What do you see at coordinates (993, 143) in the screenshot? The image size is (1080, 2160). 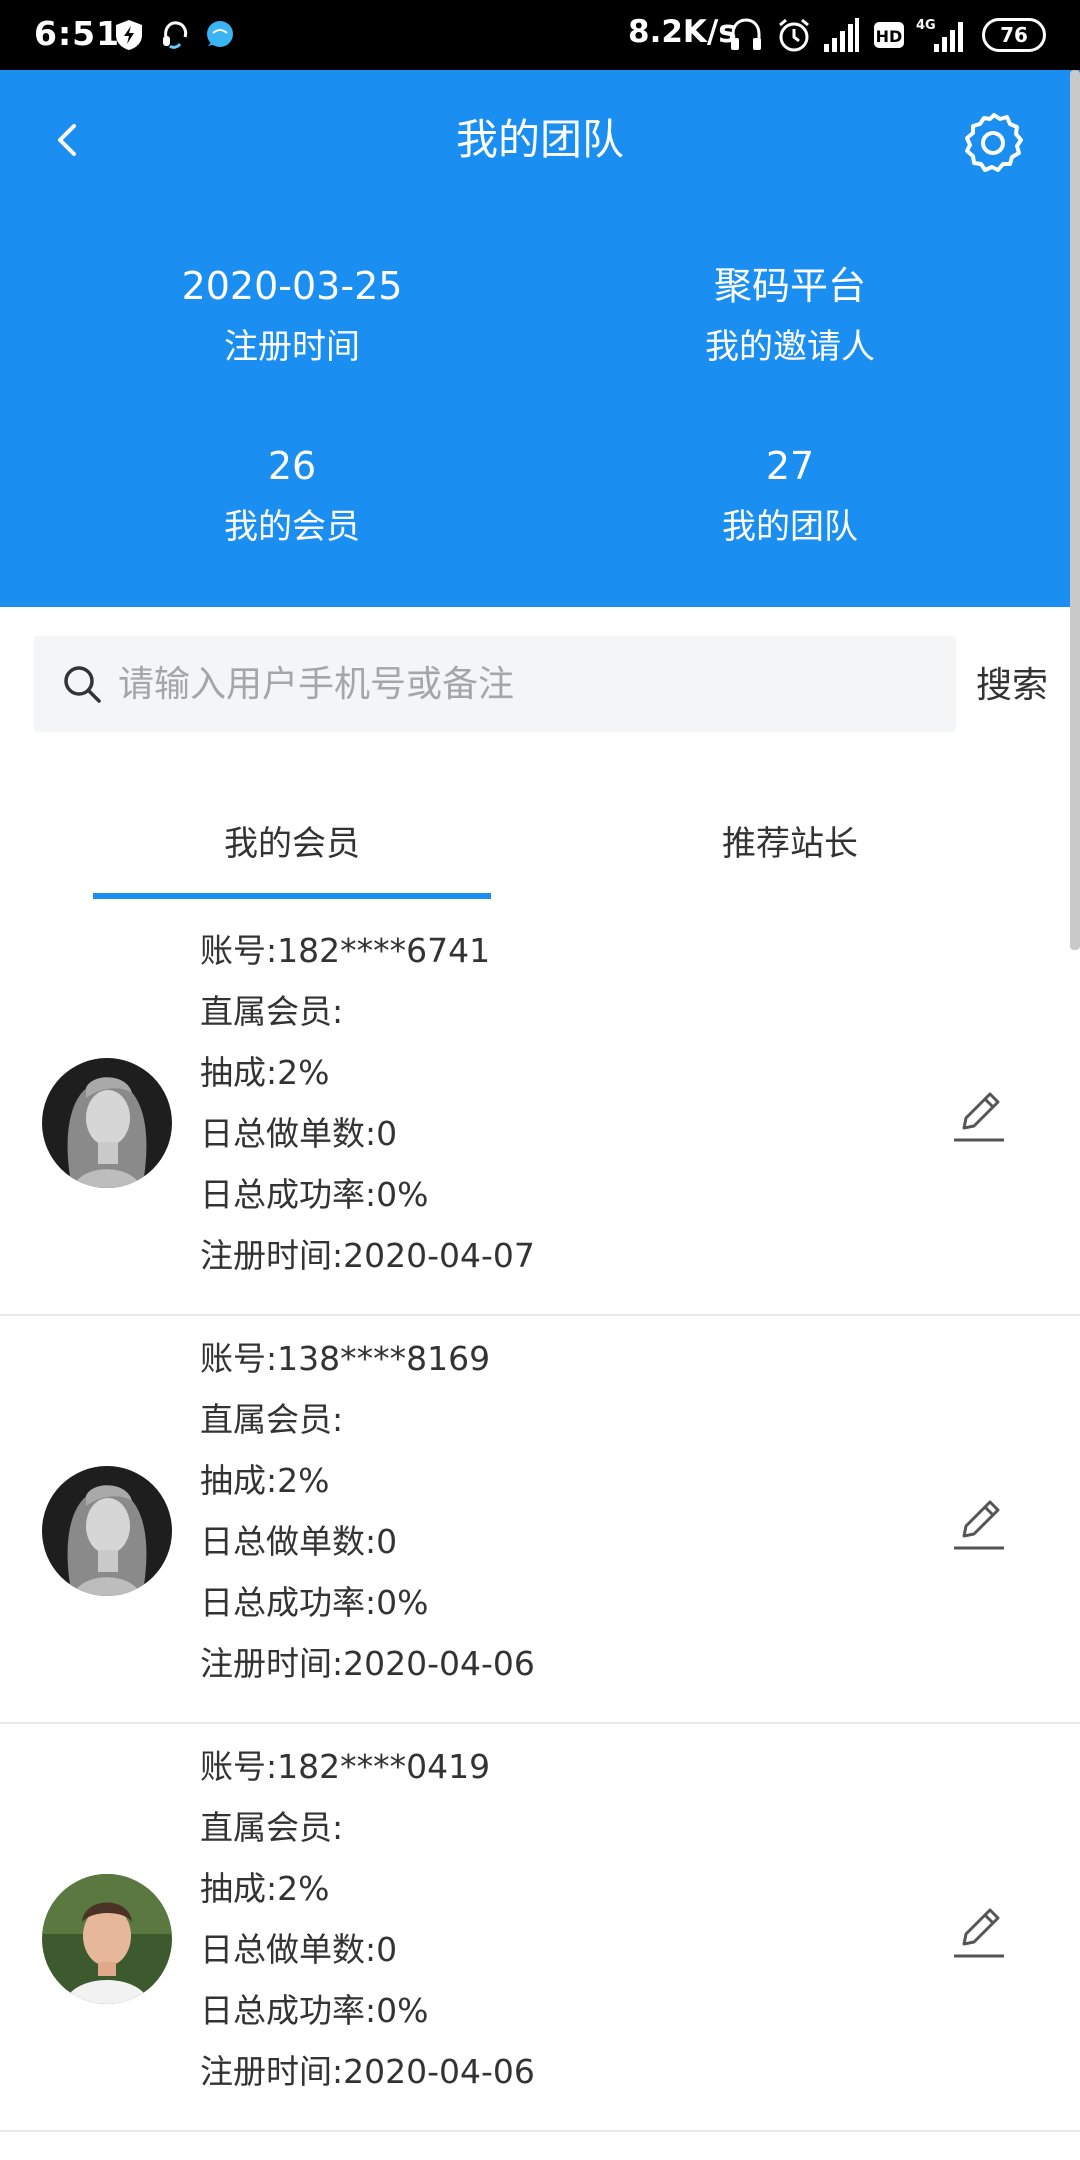 I see `settings-button` at bounding box center [993, 143].